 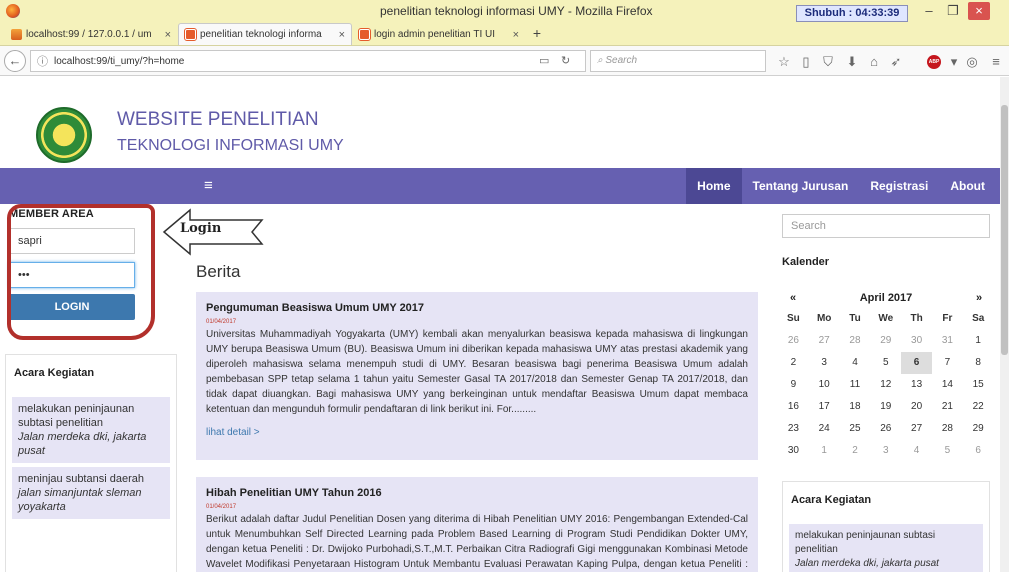 What do you see at coordinates (947, 341) in the screenshot?
I see `calendar-day: 31` at bounding box center [947, 341].